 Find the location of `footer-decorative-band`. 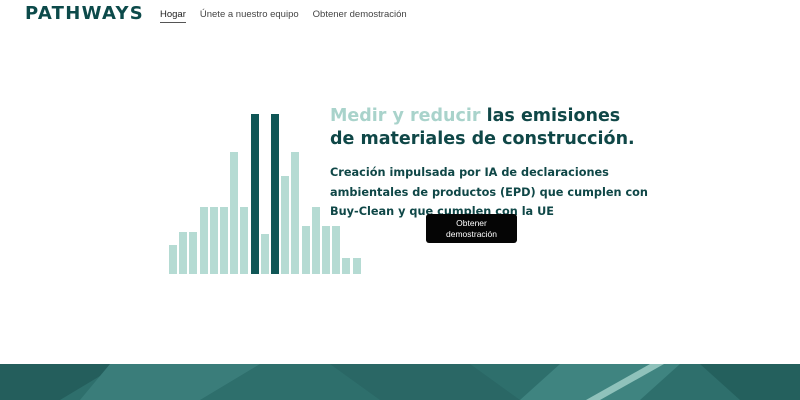

footer-decorative-band is located at coordinates (400, 382).